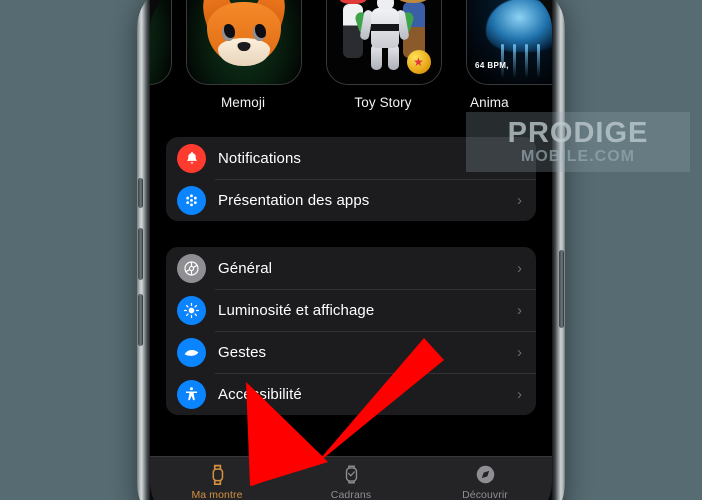 Image resolution: width=702 pixels, height=500 pixels. What do you see at coordinates (217, 494) in the screenshot?
I see `tab-label: Ma montre` at bounding box center [217, 494].